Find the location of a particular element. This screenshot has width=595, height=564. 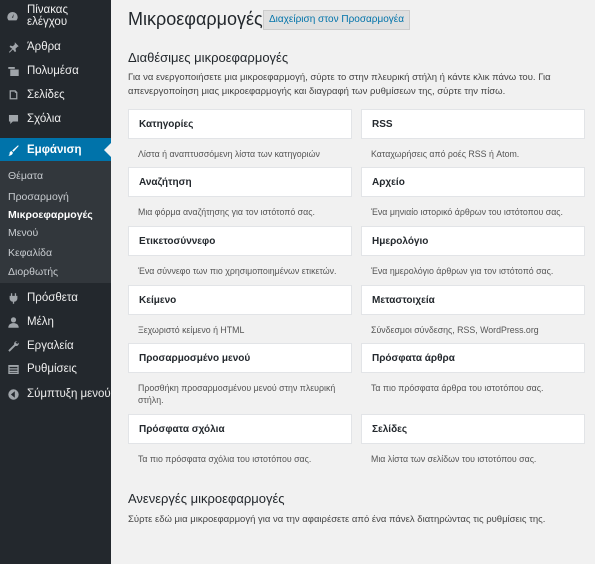

widget-title: Προσαρμοσμένο μενού is located at coordinates (195, 358).